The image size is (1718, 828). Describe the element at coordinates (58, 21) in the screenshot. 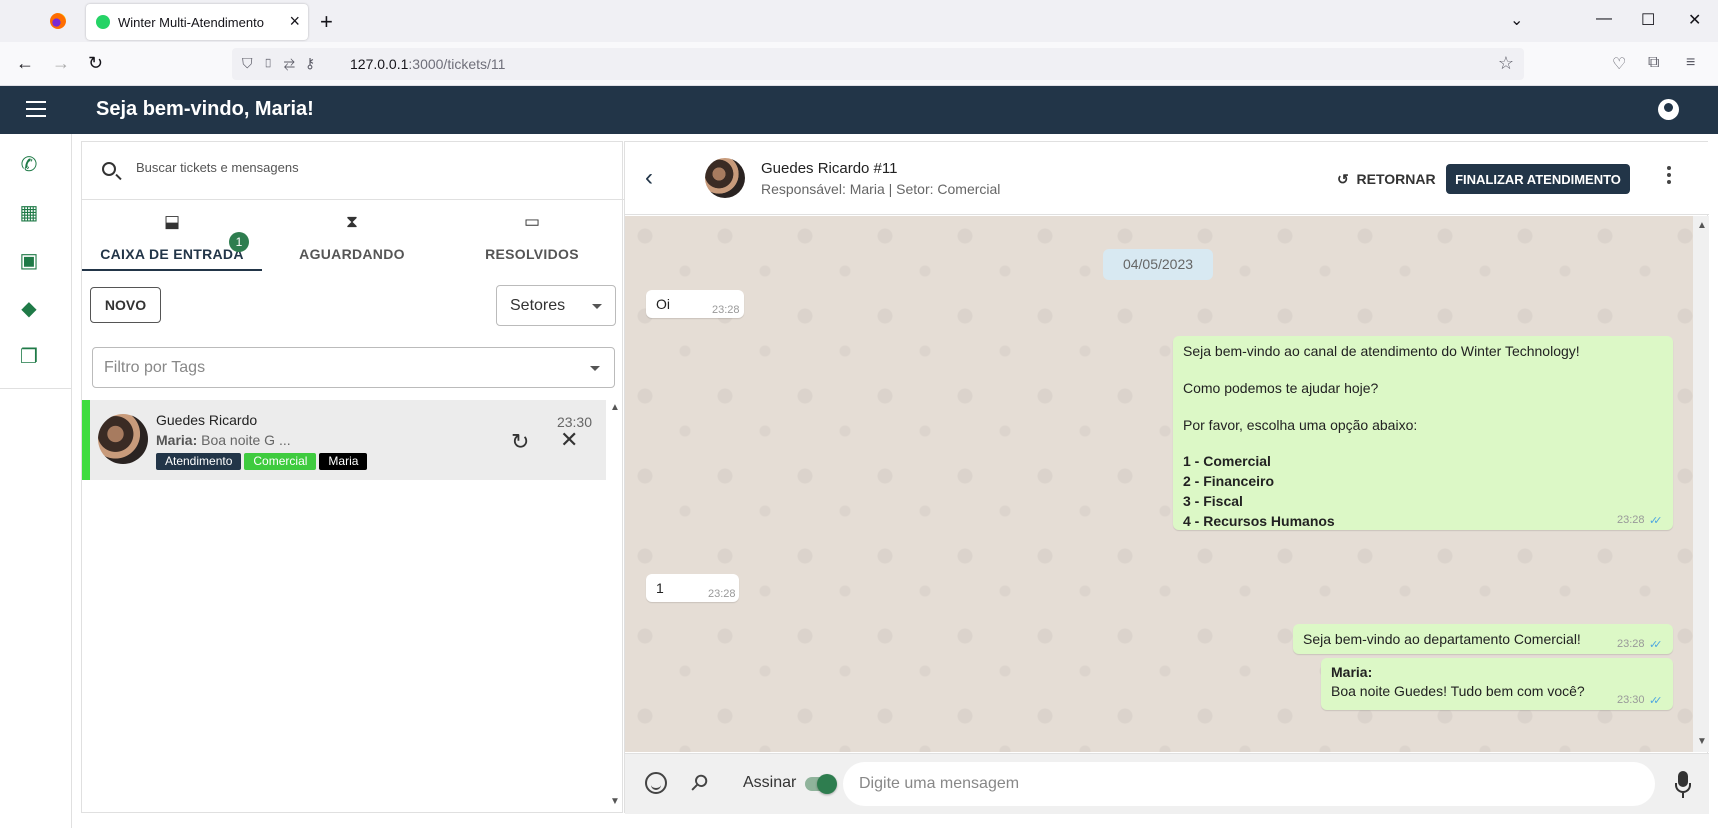

I see `firefox-icon` at that location.